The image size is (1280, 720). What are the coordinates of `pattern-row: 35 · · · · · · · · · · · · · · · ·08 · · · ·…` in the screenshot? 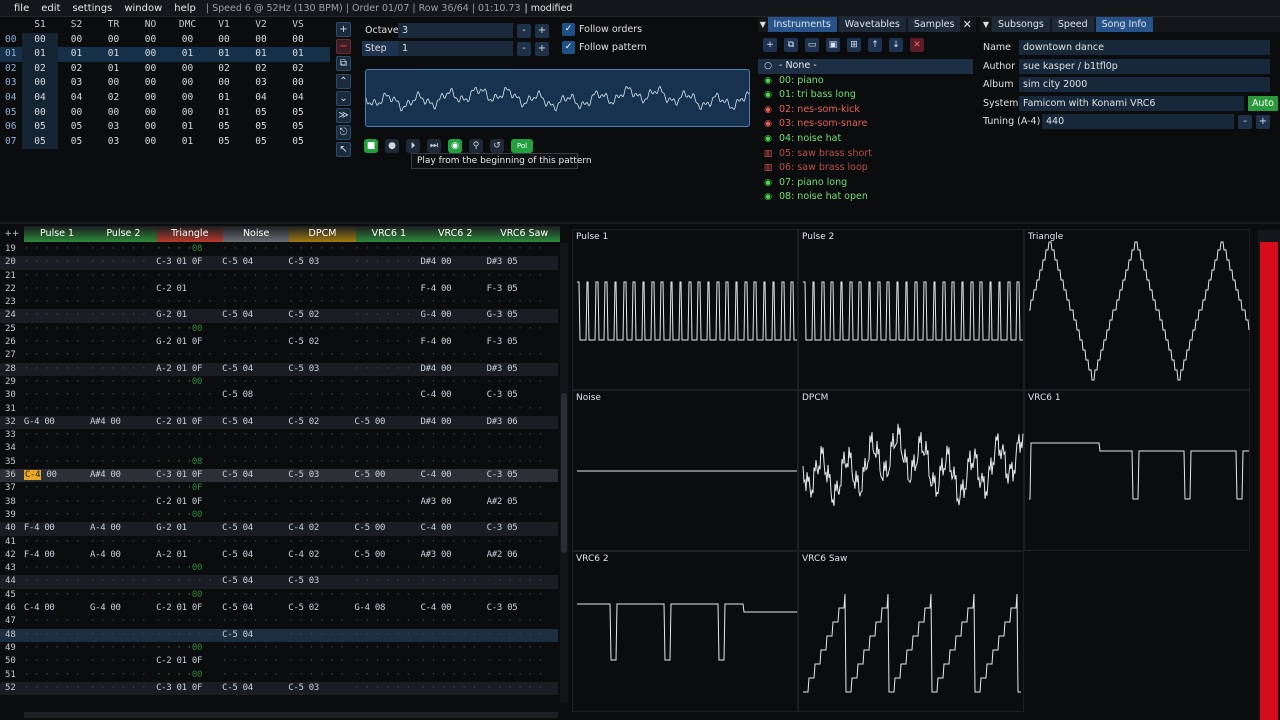 It's located at (279, 462).